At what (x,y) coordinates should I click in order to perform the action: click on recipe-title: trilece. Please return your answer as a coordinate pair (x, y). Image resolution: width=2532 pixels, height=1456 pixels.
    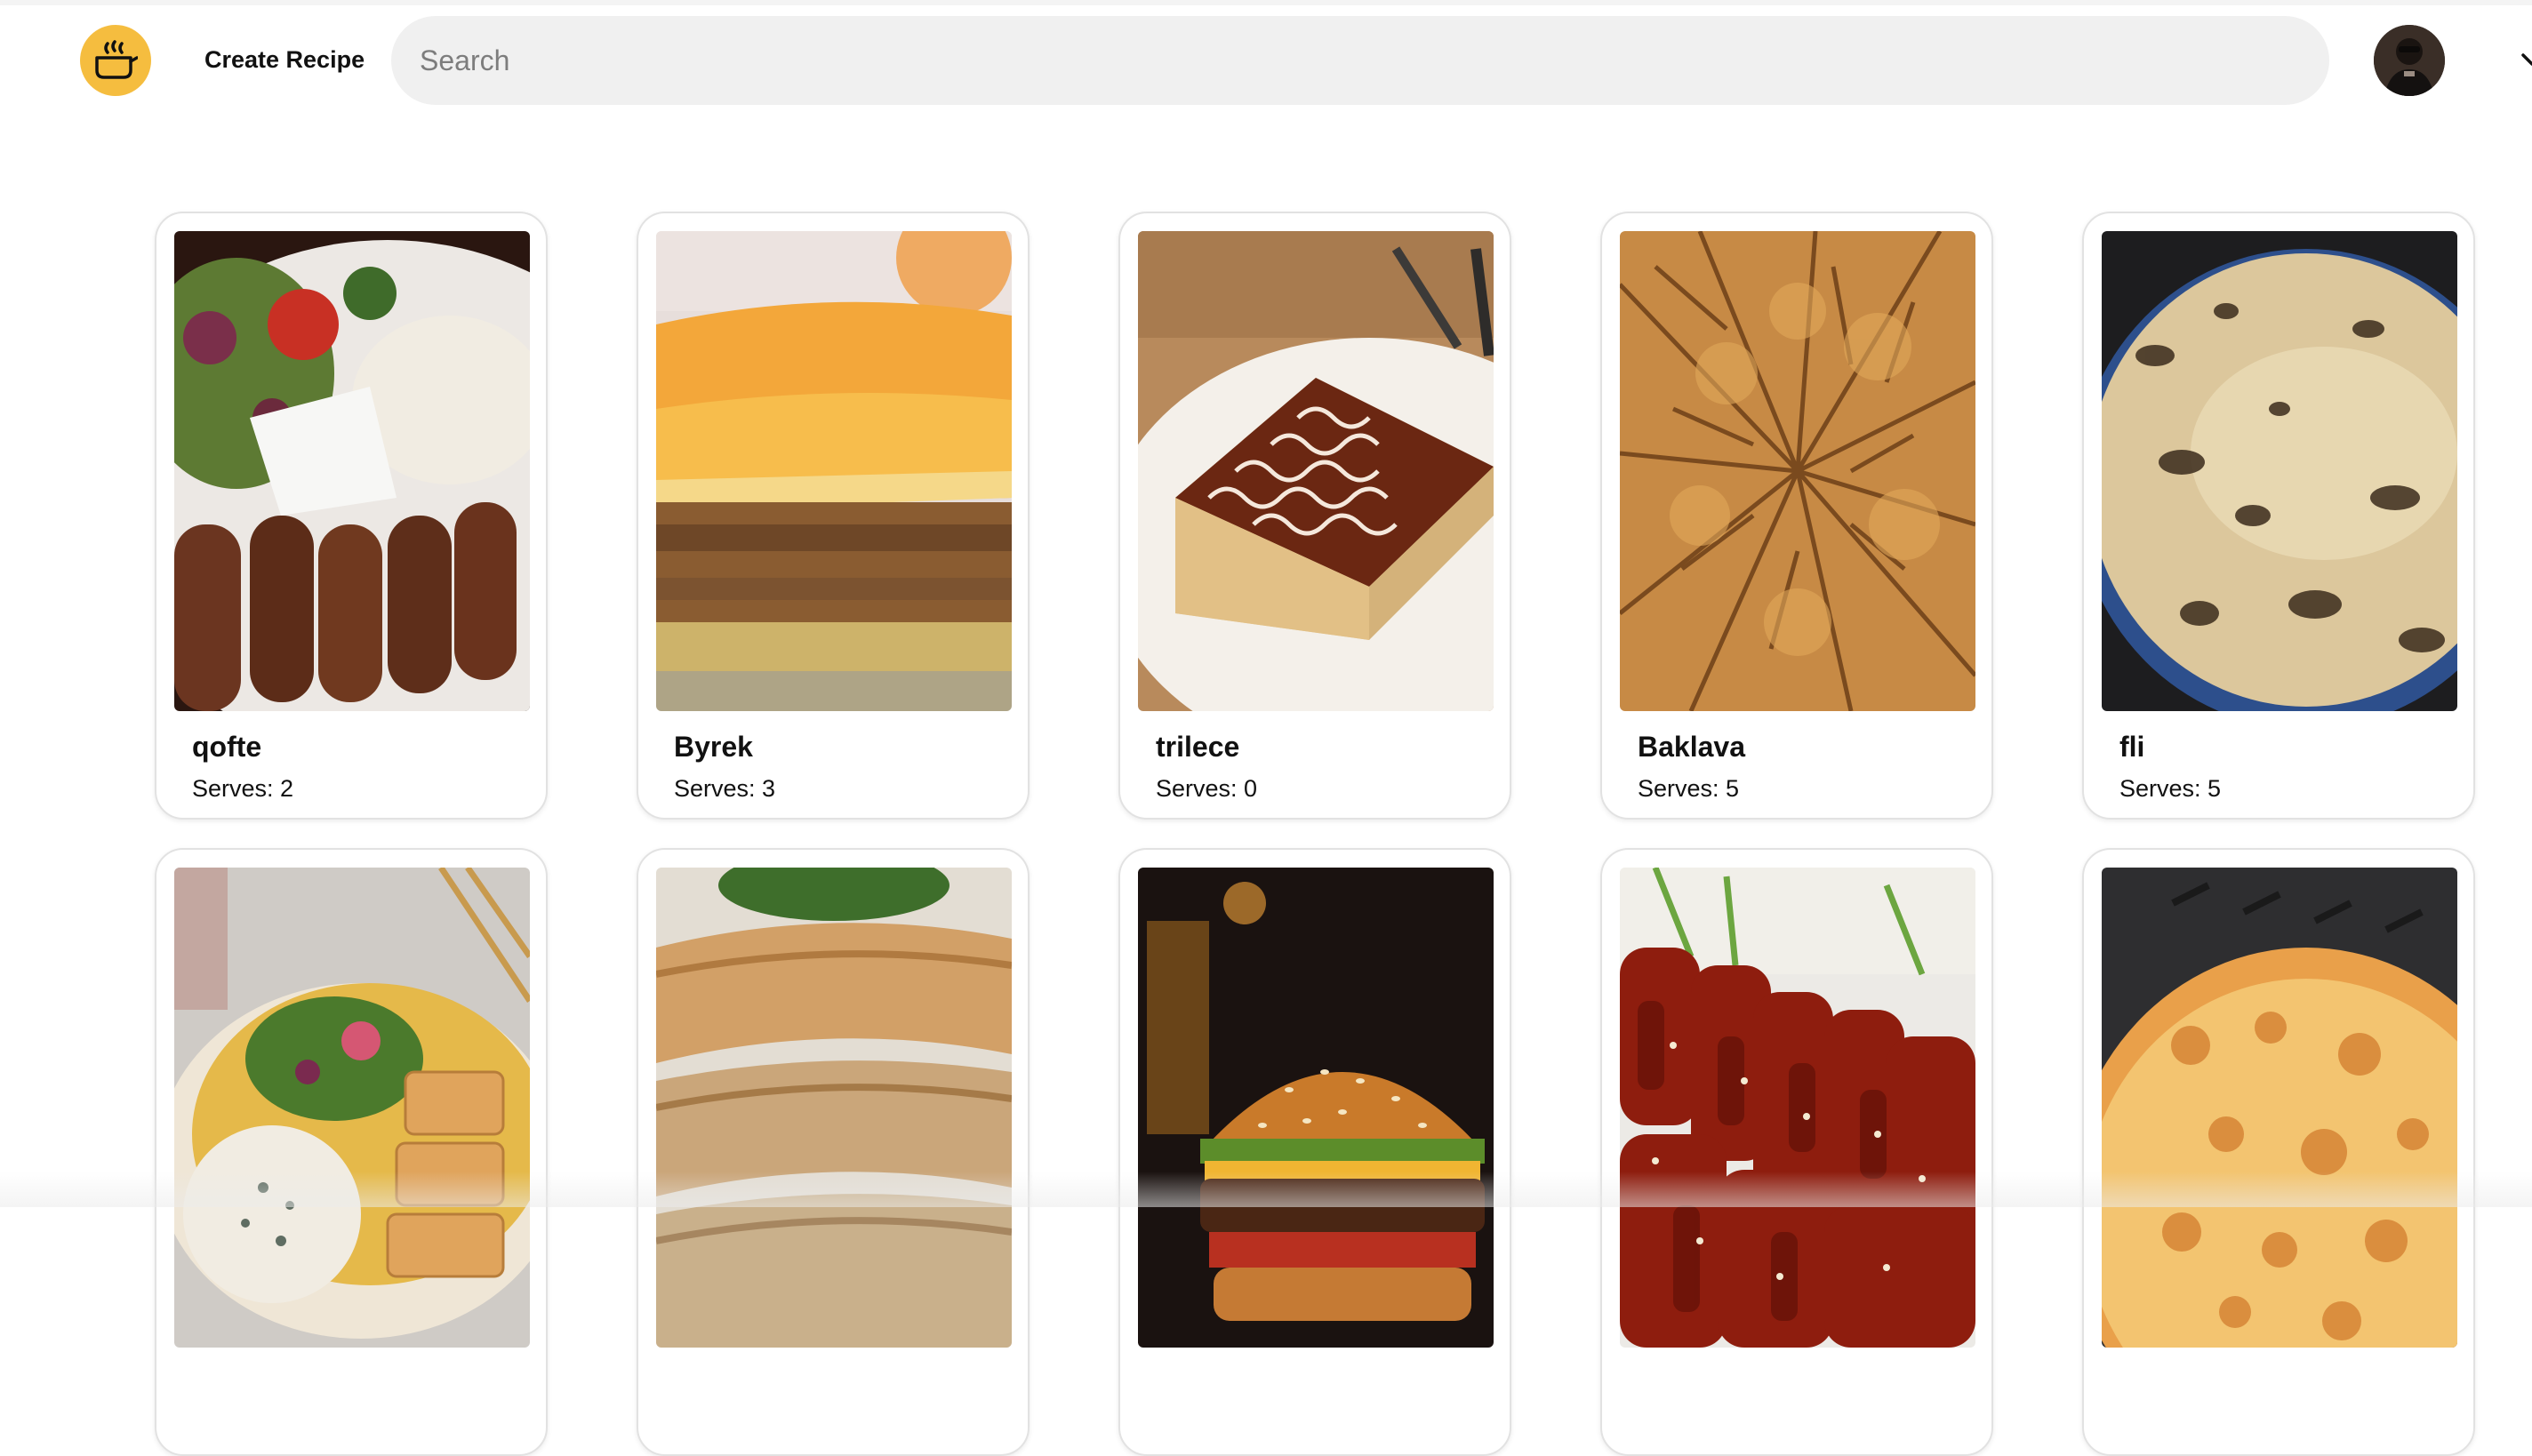
    Looking at the image, I should click on (1198, 747).